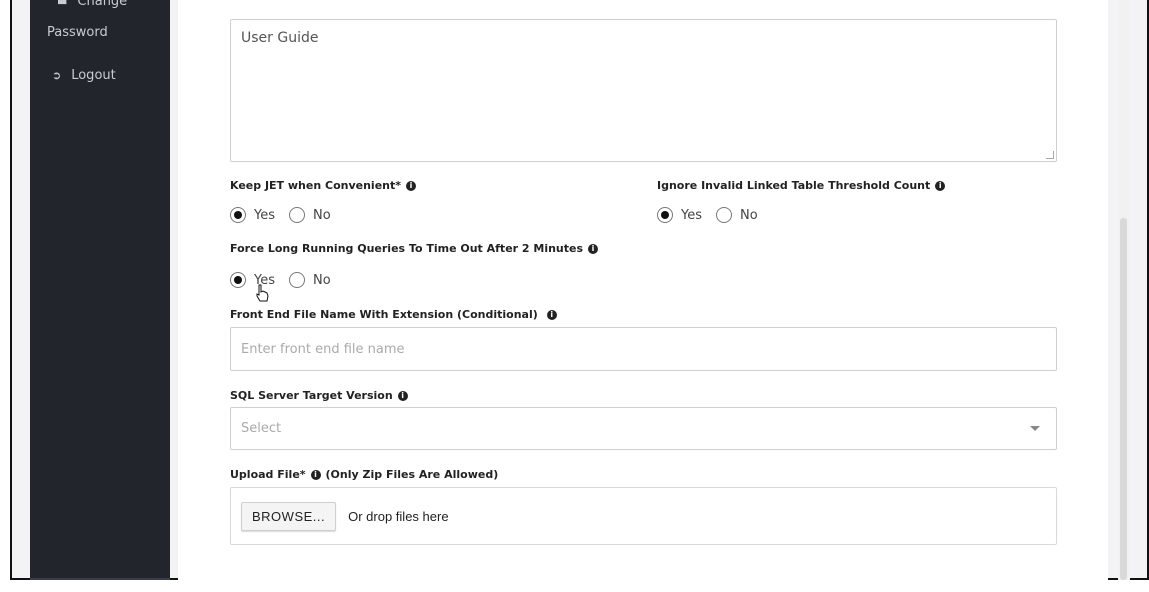 This screenshot has height=592, width=1149. What do you see at coordinates (280, 38) in the screenshot?
I see `user-guide-placeholder: User Guide` at bounding box center [280, 38].